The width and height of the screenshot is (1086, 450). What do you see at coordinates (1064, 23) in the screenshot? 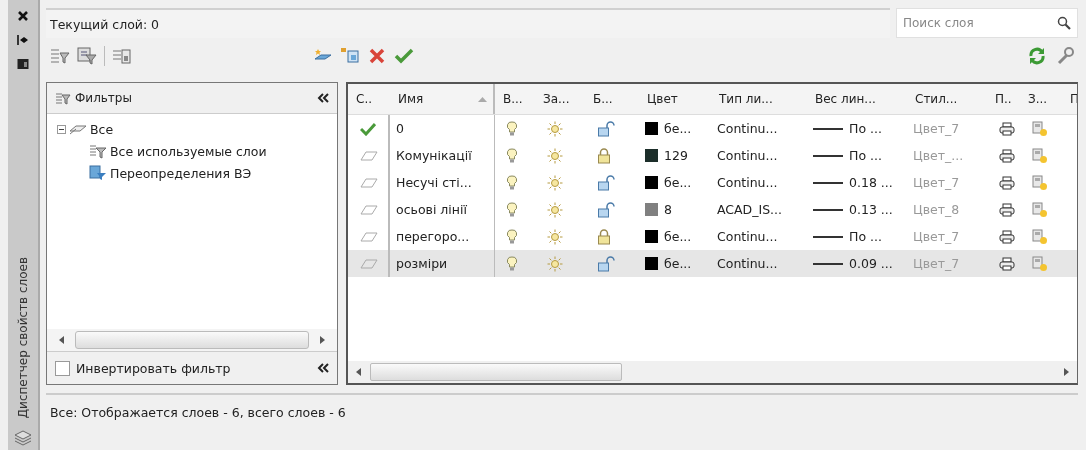
I see `search-icon` at bounding box center [1064, 23].